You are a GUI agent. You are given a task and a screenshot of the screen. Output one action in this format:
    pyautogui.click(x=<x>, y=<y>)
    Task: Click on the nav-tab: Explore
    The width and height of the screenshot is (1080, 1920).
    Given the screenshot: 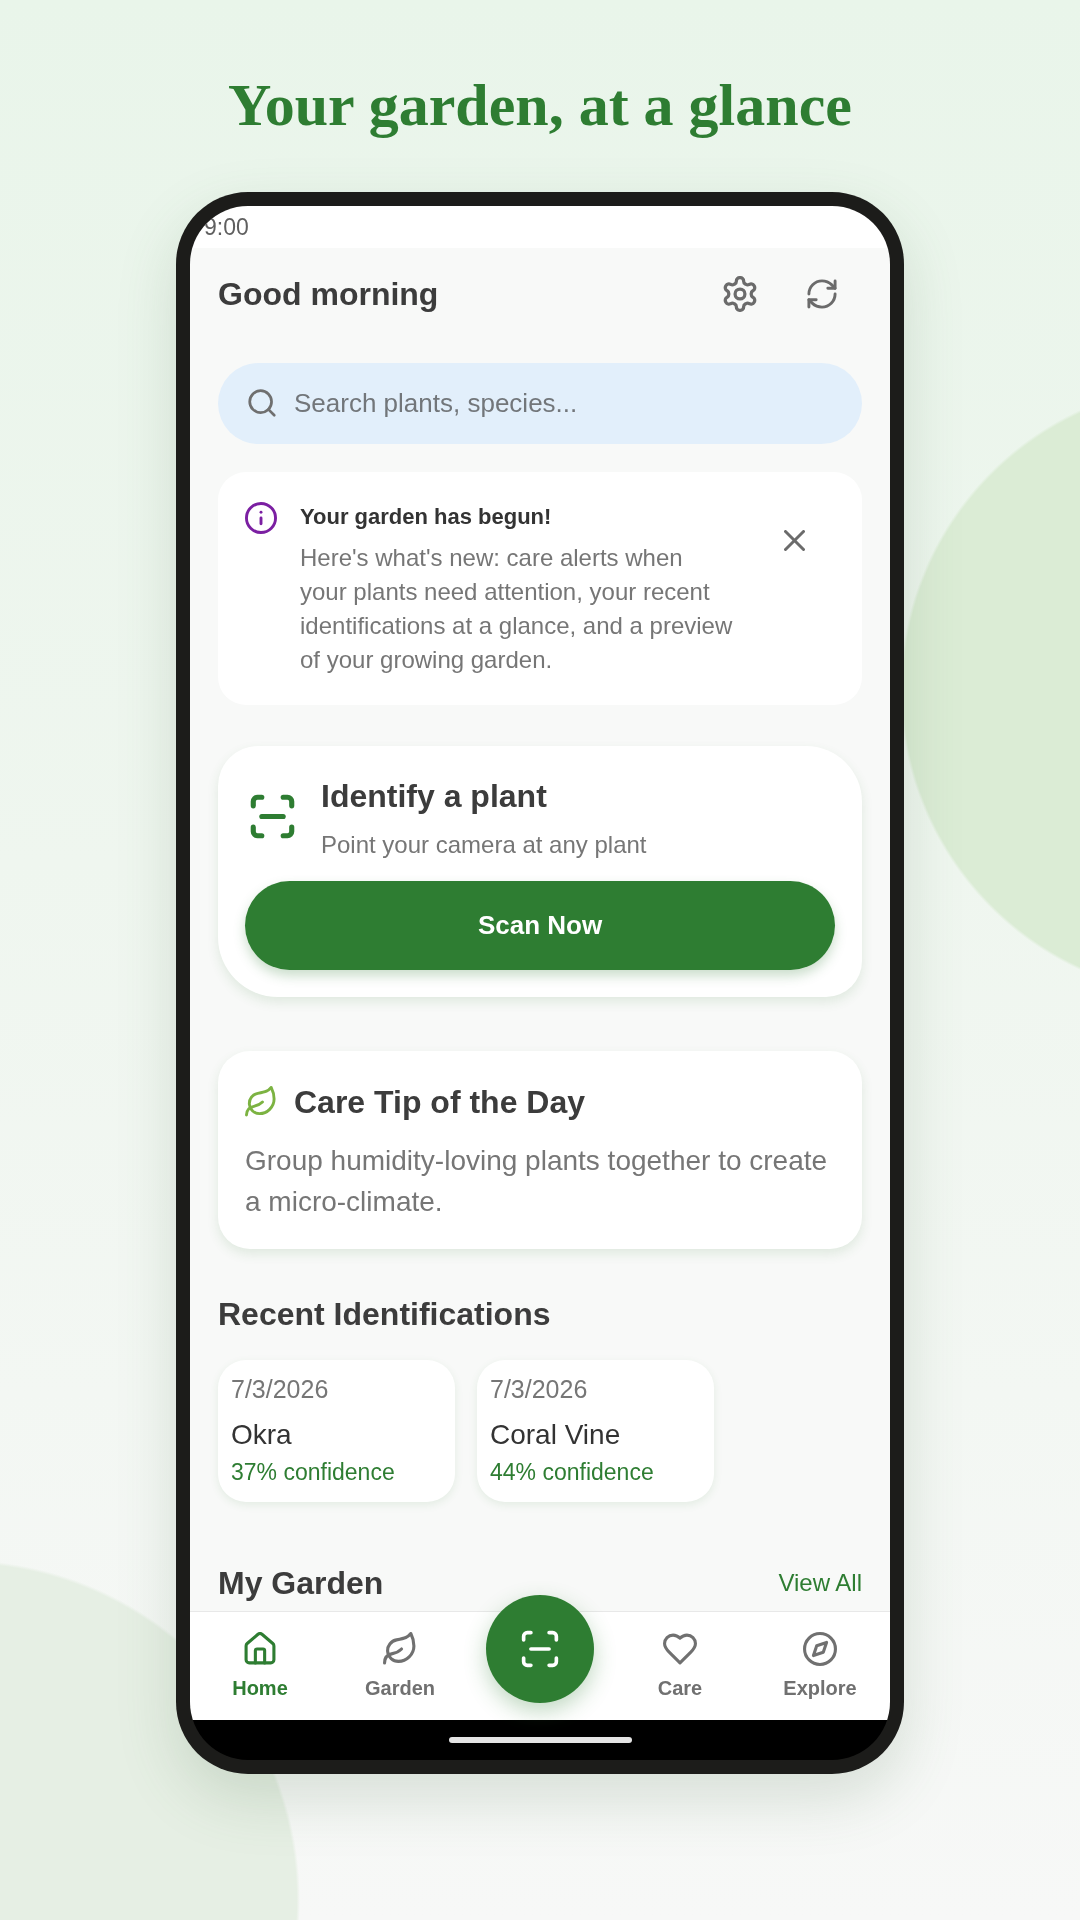 What is the action you would take?
    pyautogui.click(x=820, y=1666)
    